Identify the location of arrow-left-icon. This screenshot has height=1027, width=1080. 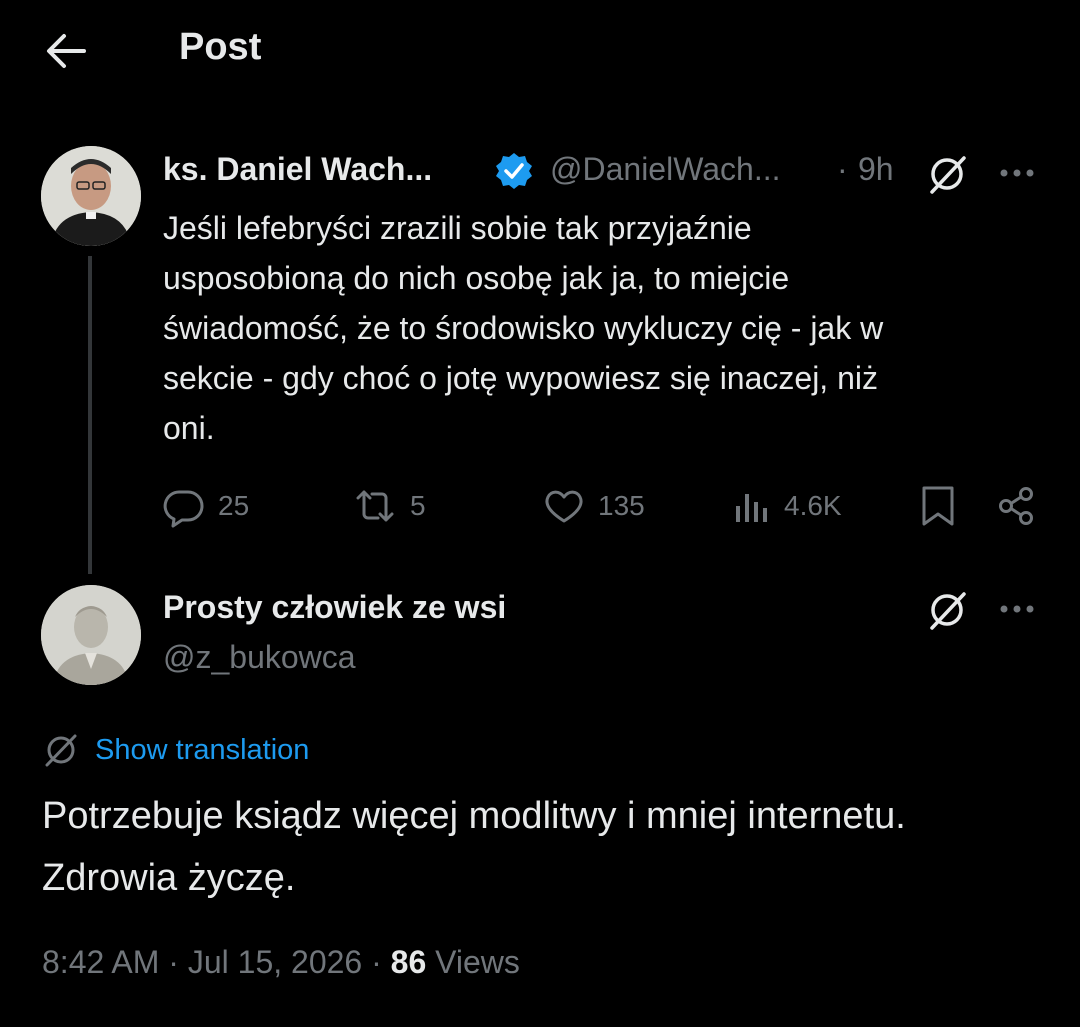
(66, 51).